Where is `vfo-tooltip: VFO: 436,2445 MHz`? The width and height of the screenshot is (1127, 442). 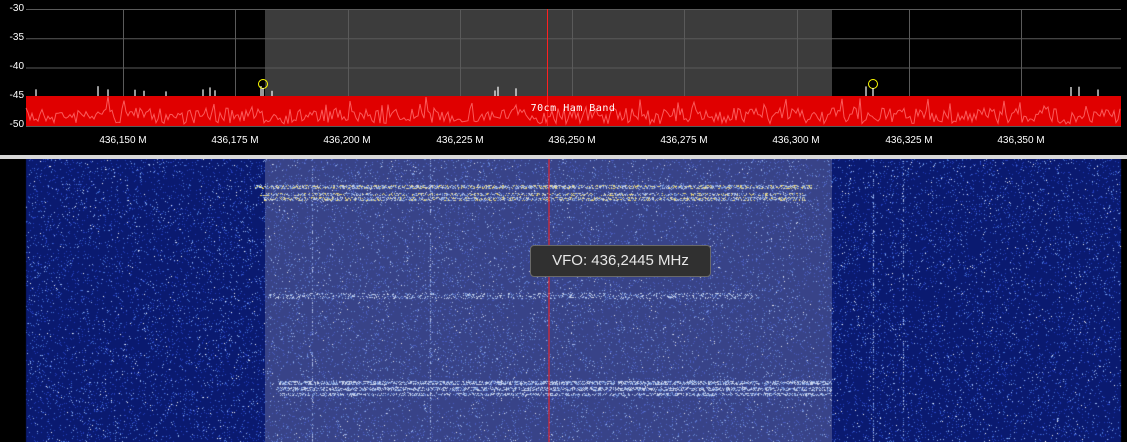
vfo-tooltip: VFO: 436,2445 MHz is located at coordinates (620, 261).